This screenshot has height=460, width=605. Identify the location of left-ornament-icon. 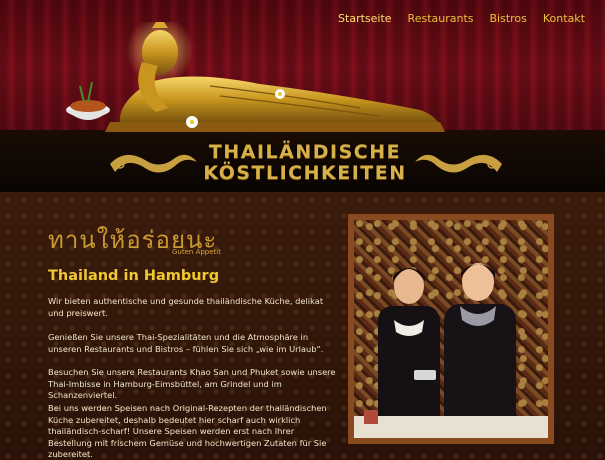
(153, 163).